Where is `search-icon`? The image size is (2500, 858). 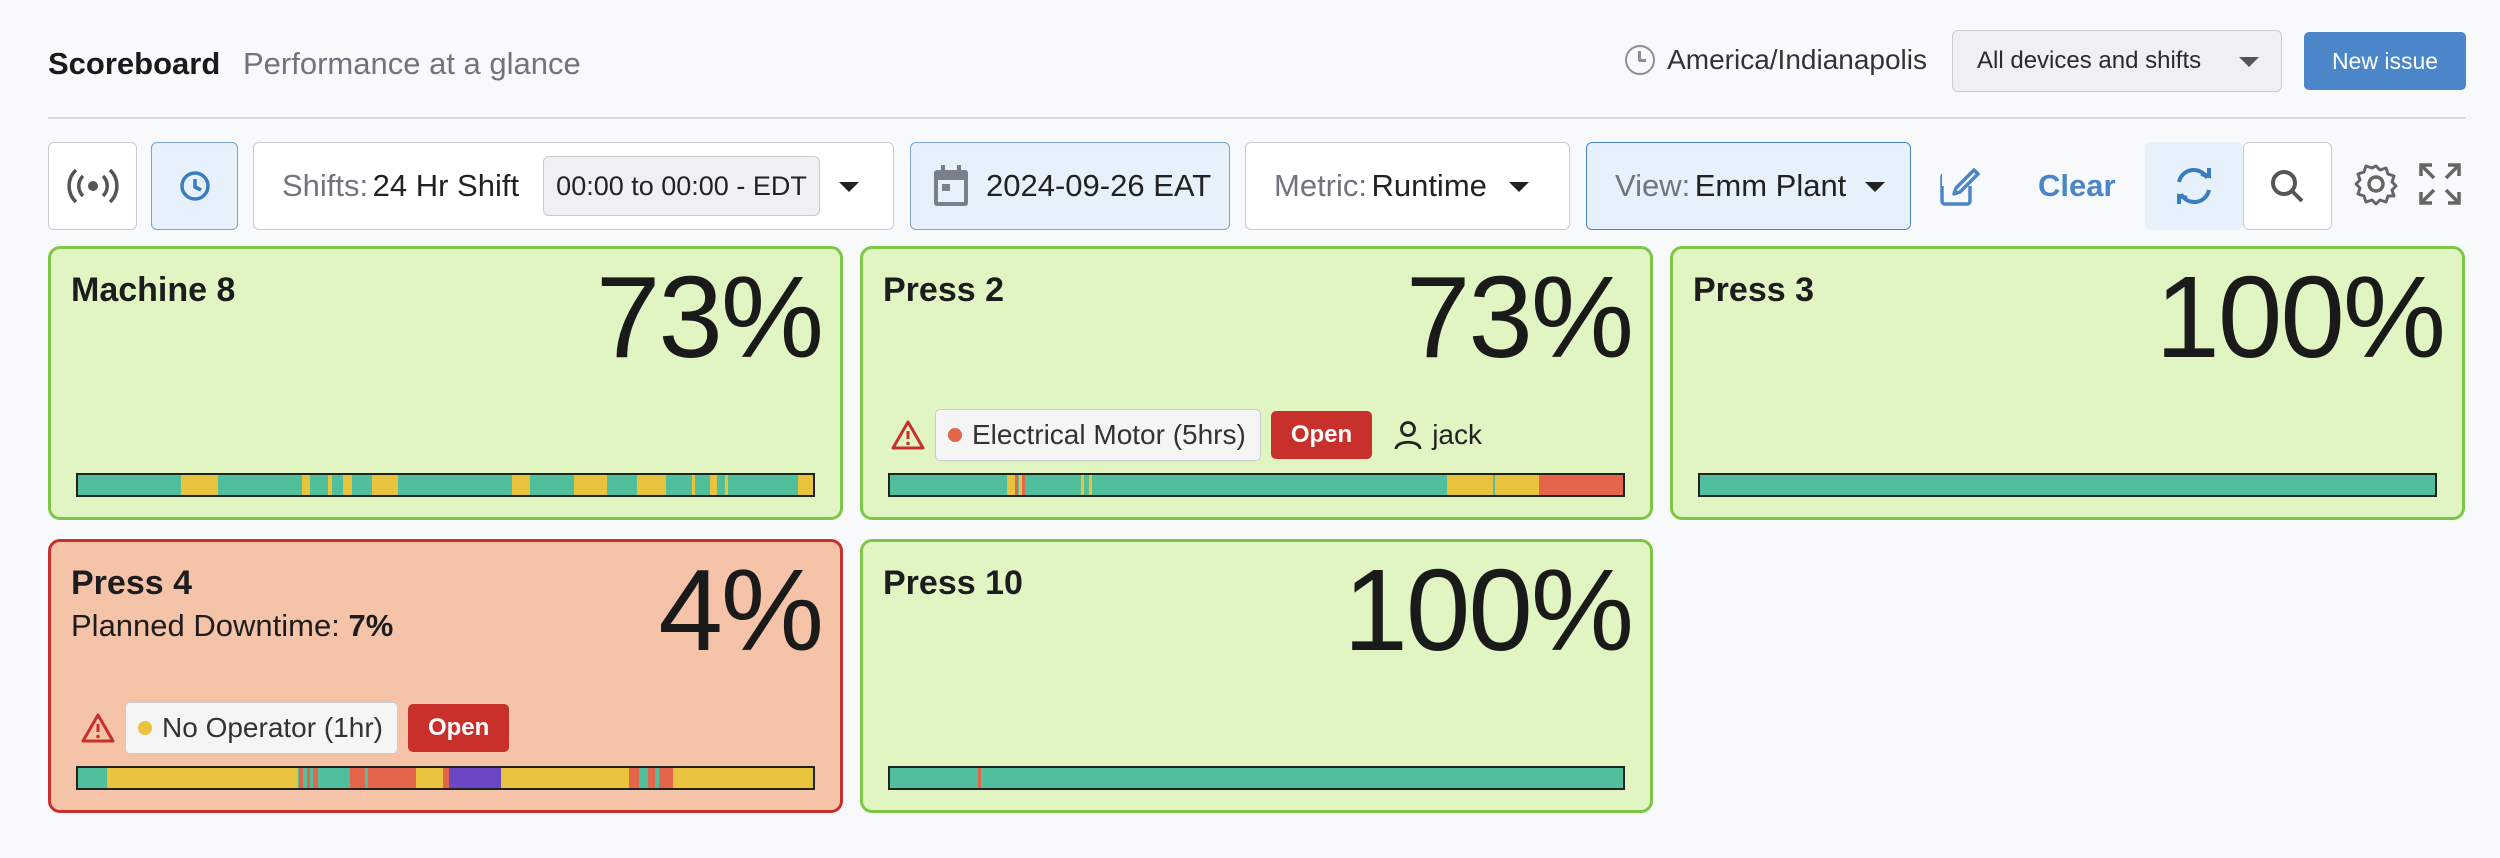
search-icon is located at coordinates (2287, 186).